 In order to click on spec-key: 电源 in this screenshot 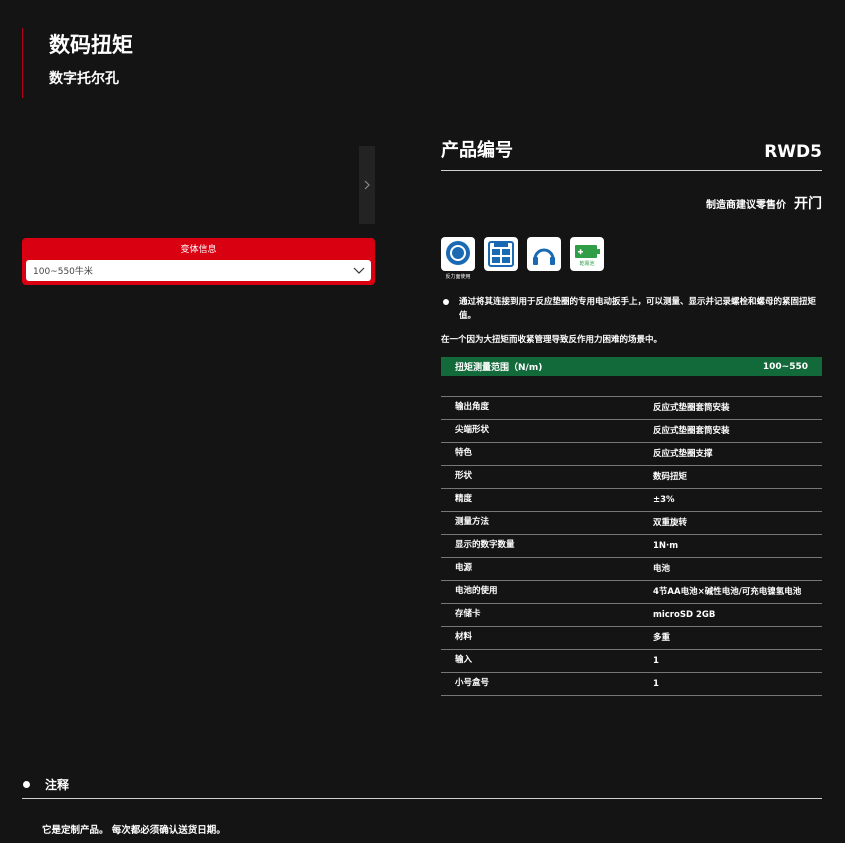, I will do `click(464, 568)`.